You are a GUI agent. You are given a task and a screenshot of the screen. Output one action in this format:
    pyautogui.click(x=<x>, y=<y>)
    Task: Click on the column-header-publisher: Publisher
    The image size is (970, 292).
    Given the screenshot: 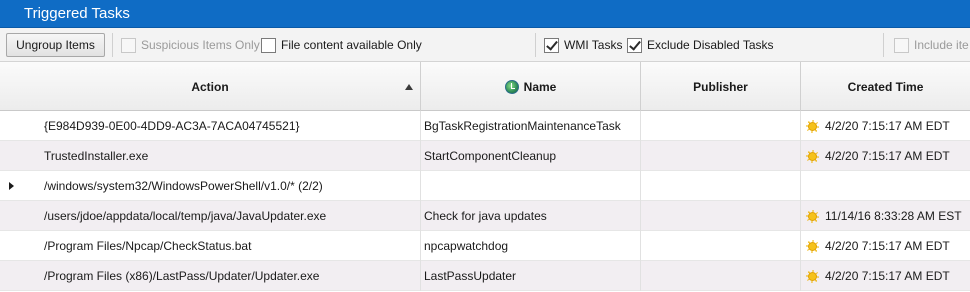 What is the action you would take?
    pyautogui.click(x=721, y=86)
    